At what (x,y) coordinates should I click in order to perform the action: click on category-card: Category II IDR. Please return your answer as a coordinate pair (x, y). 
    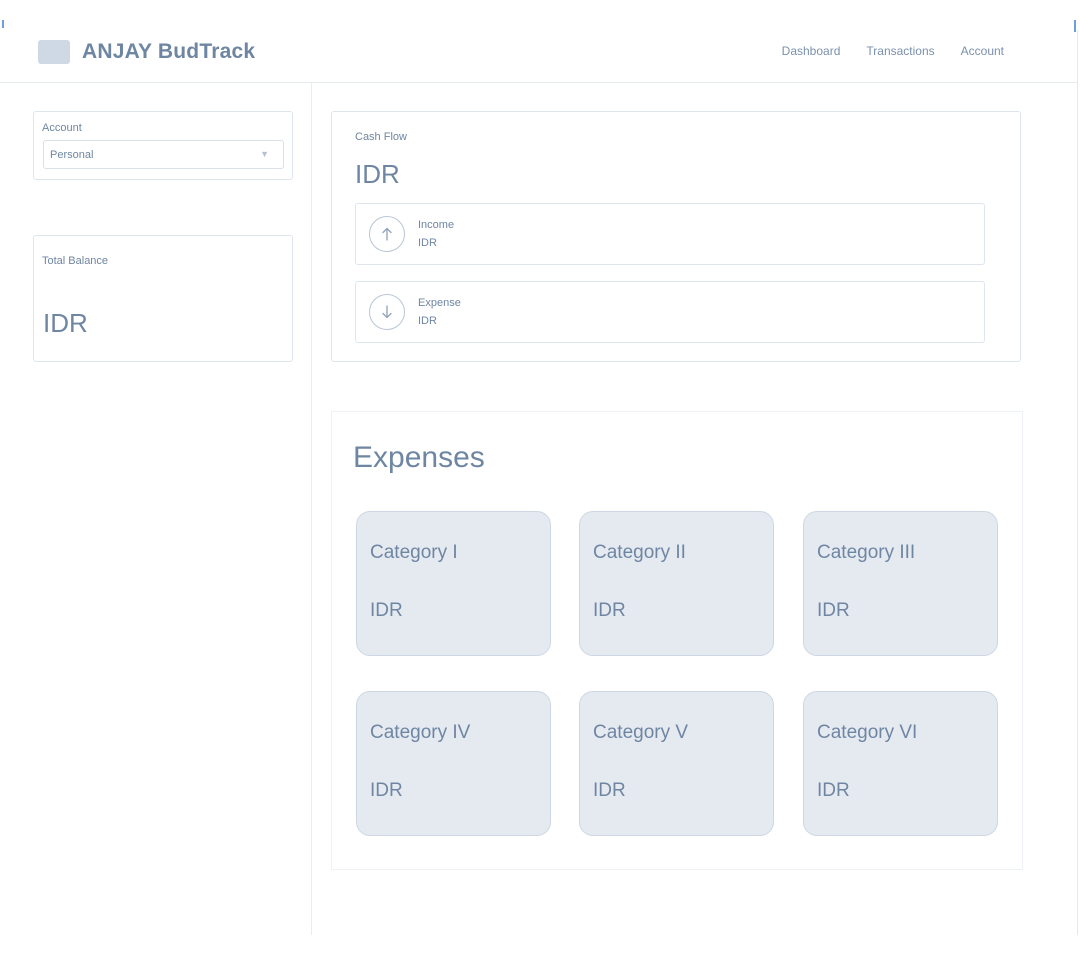
    Looking at the image, I should click on (676, 583).